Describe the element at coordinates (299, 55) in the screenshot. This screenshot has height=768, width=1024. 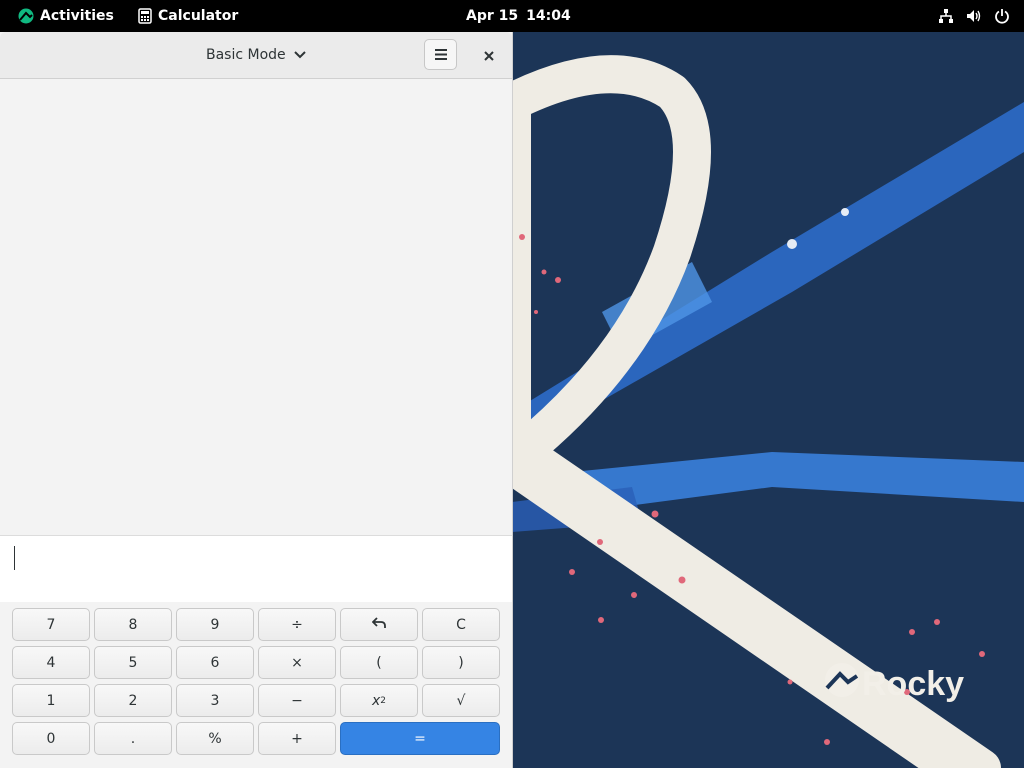
I see `chevron-down-icon` at that location.